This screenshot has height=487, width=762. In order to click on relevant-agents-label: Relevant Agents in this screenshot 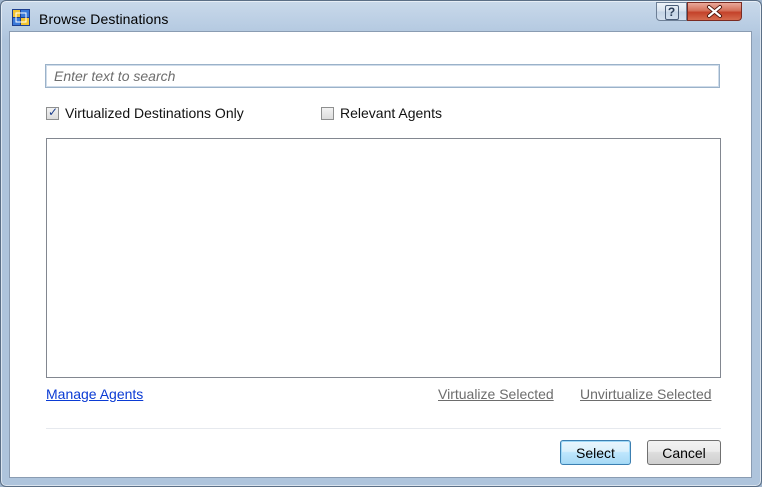, I will do `click(391, 113)`.